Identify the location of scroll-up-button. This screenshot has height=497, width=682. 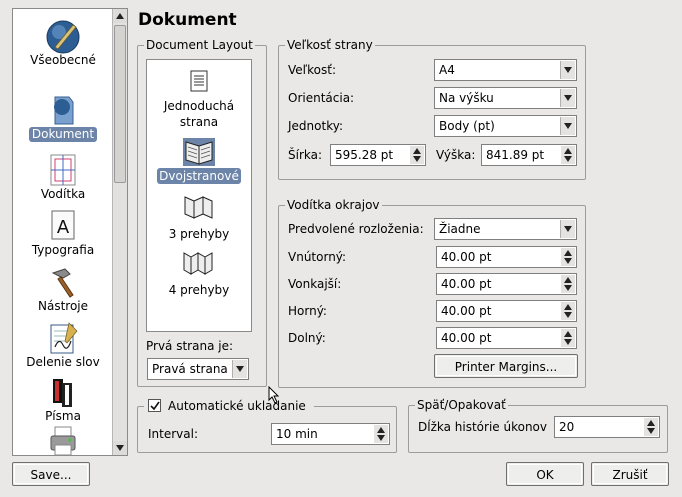
(120, 16).